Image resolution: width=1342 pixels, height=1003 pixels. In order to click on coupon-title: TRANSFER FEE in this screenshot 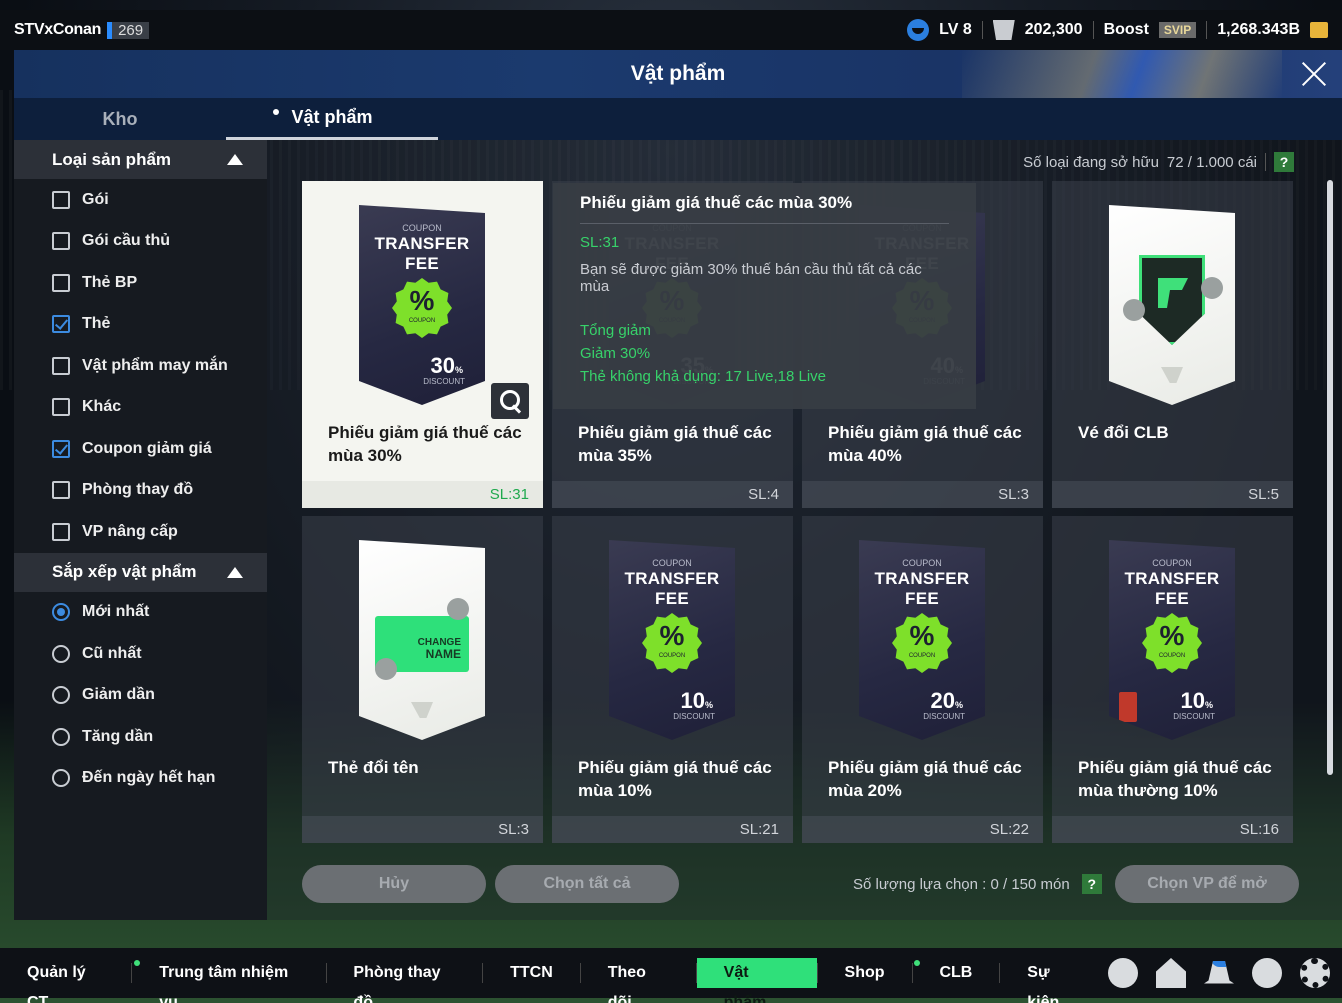, I will do `click(672, 588)`.